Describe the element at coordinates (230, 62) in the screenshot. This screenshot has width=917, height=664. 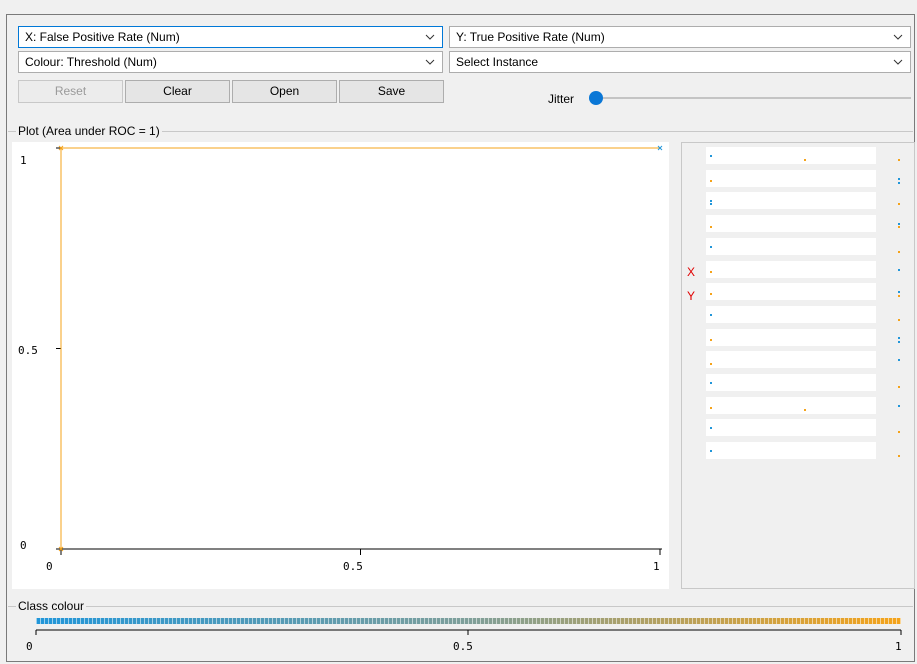
I see `colour-select: Colour: Threshold (Num)` at that location.